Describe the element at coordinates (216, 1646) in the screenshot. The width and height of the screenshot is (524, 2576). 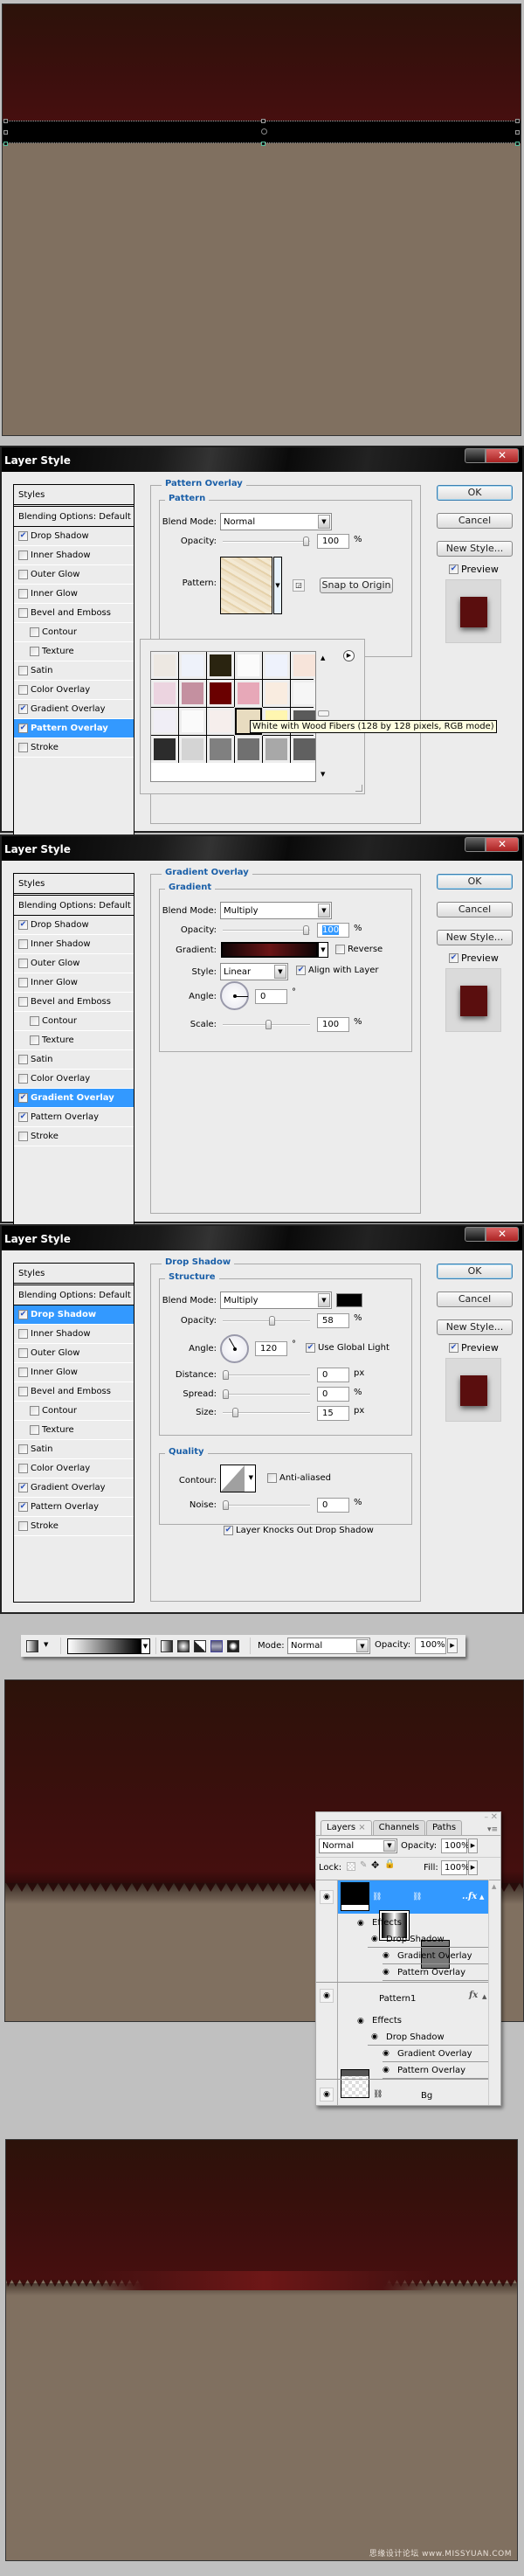
I see `reflected-gradient-icon` at that location.